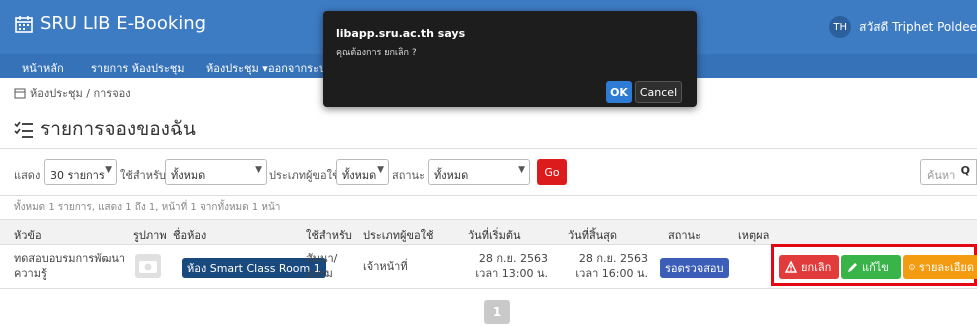 The image size is (977, 326). What do you see at coordinates (791, 267) in the screenshot?
I see `warning-icon` at bounding box center [791, 267].